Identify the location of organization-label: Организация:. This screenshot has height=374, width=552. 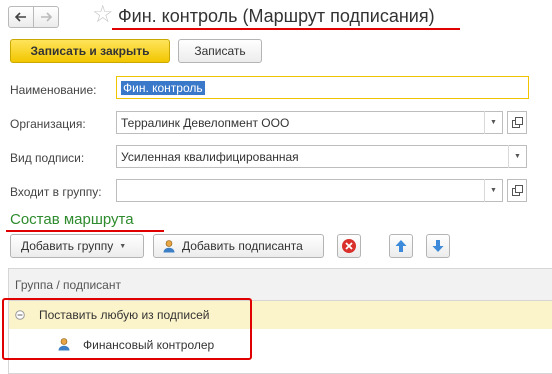
(48, 124).